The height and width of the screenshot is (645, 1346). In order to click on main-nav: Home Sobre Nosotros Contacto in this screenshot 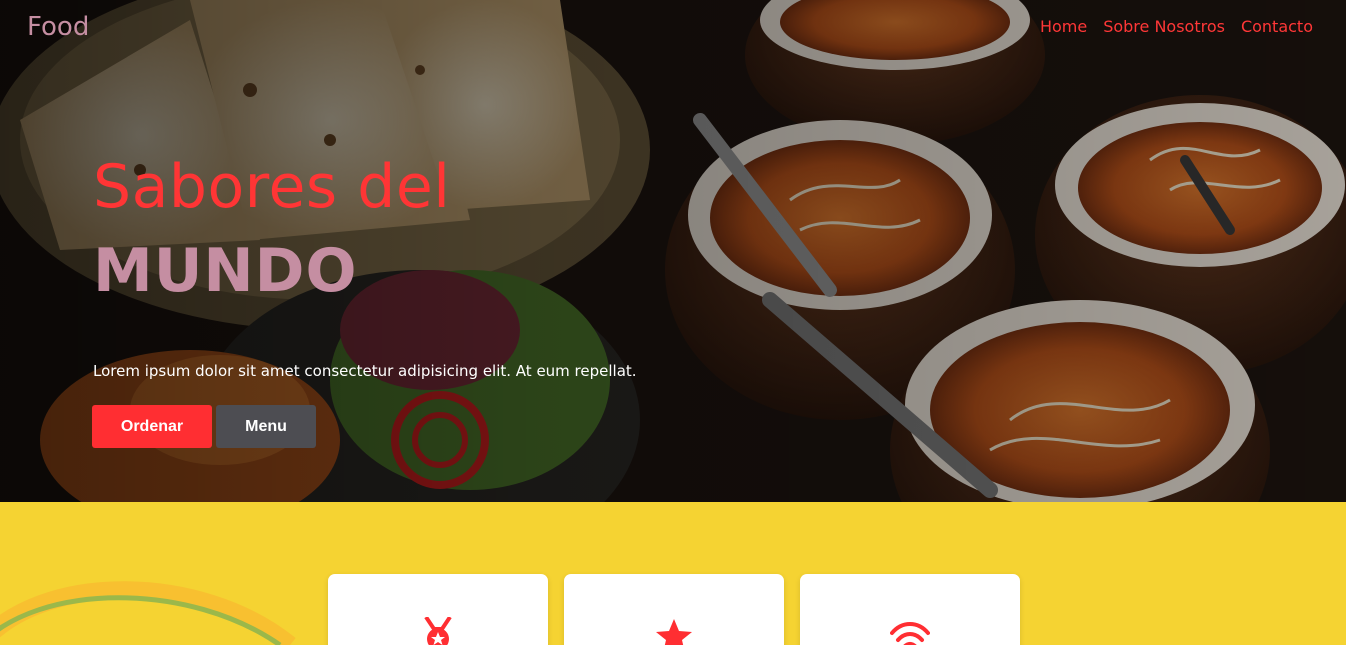, I will do `click(1176, 26)`.